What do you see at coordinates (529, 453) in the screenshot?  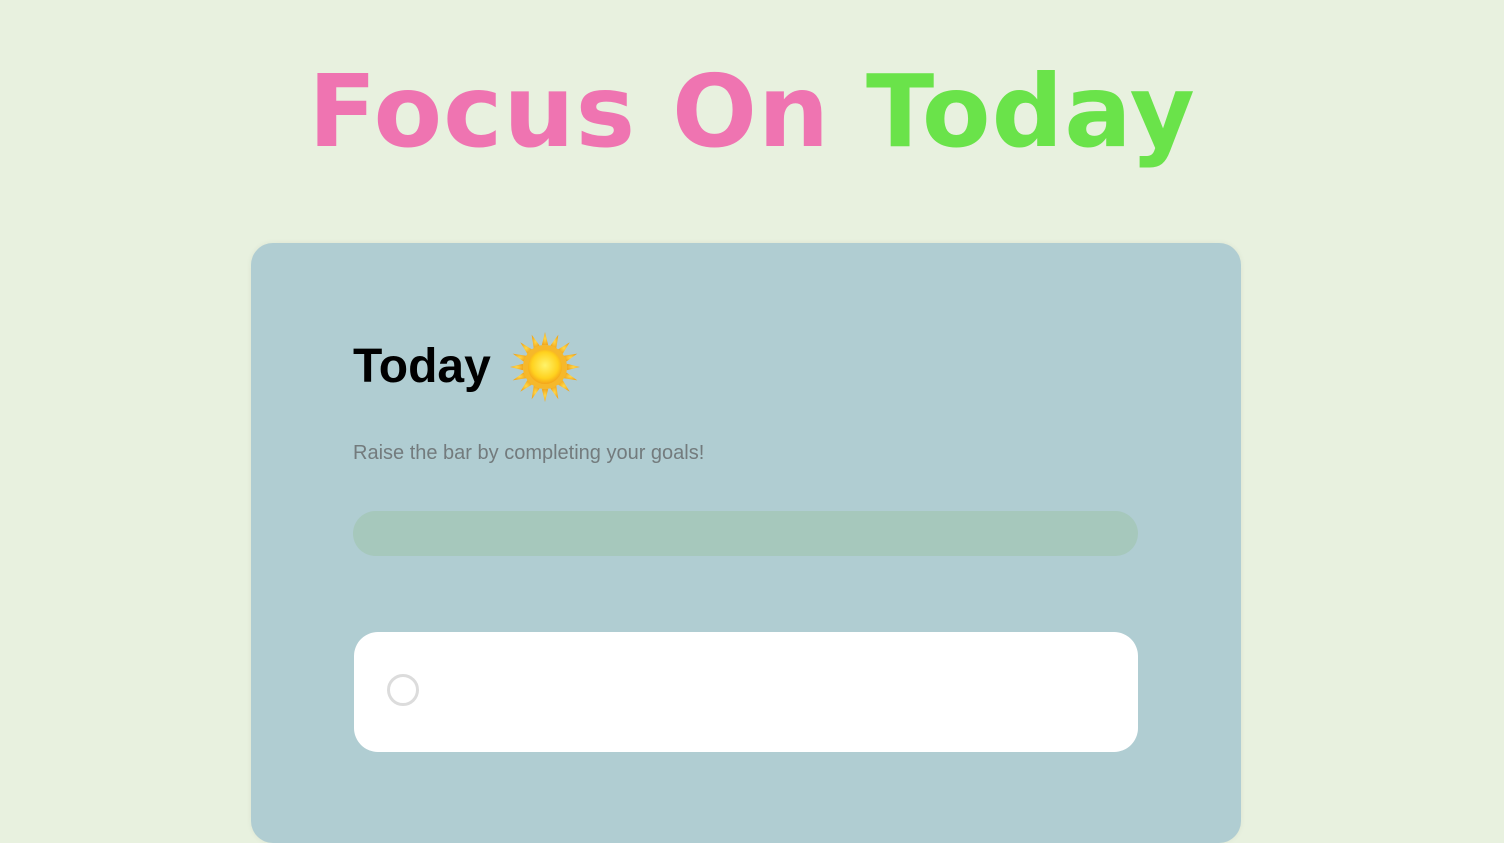 I see `card-subtitle: Raise the bar by completing your goals!` at bounding box center [529, 453].